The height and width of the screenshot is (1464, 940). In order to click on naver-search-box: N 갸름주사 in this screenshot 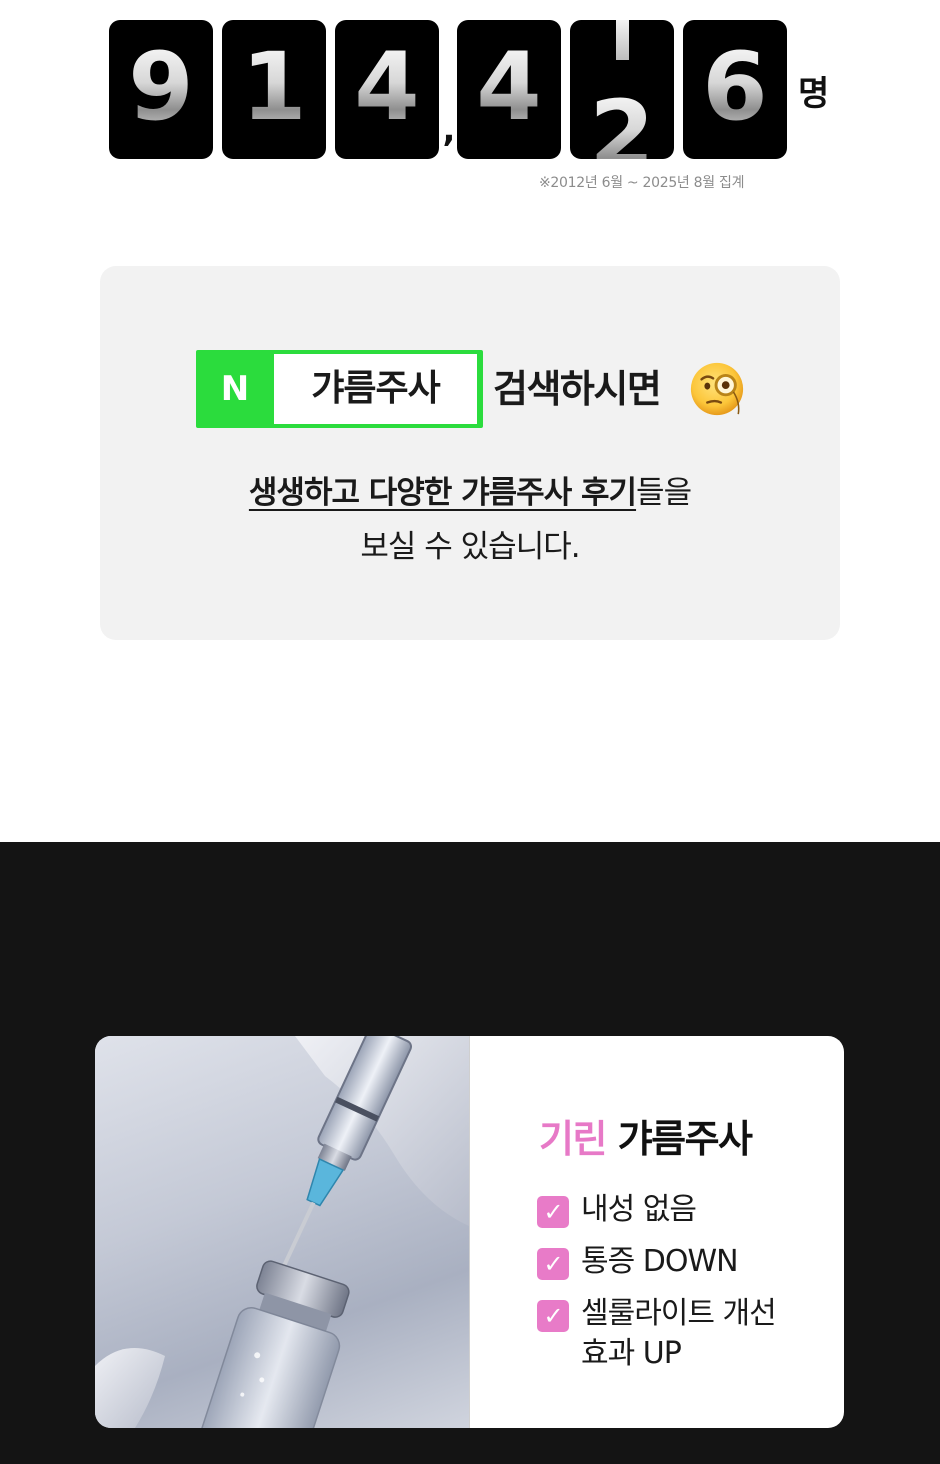, I will do `click(339, 389)`.